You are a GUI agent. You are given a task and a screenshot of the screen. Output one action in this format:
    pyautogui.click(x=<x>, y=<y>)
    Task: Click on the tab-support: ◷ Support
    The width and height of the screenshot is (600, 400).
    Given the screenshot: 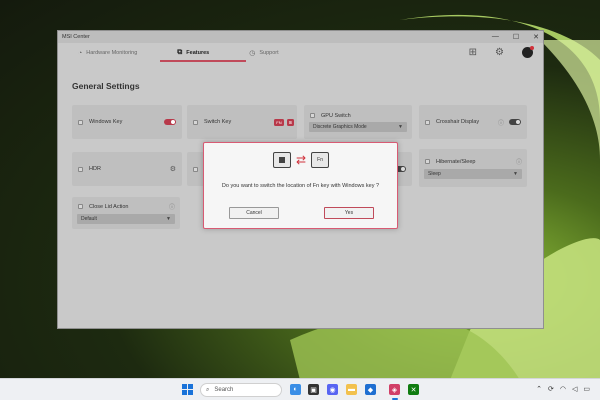 What is the action you would take?
    pyautogui.click(x=263, y=53)
    